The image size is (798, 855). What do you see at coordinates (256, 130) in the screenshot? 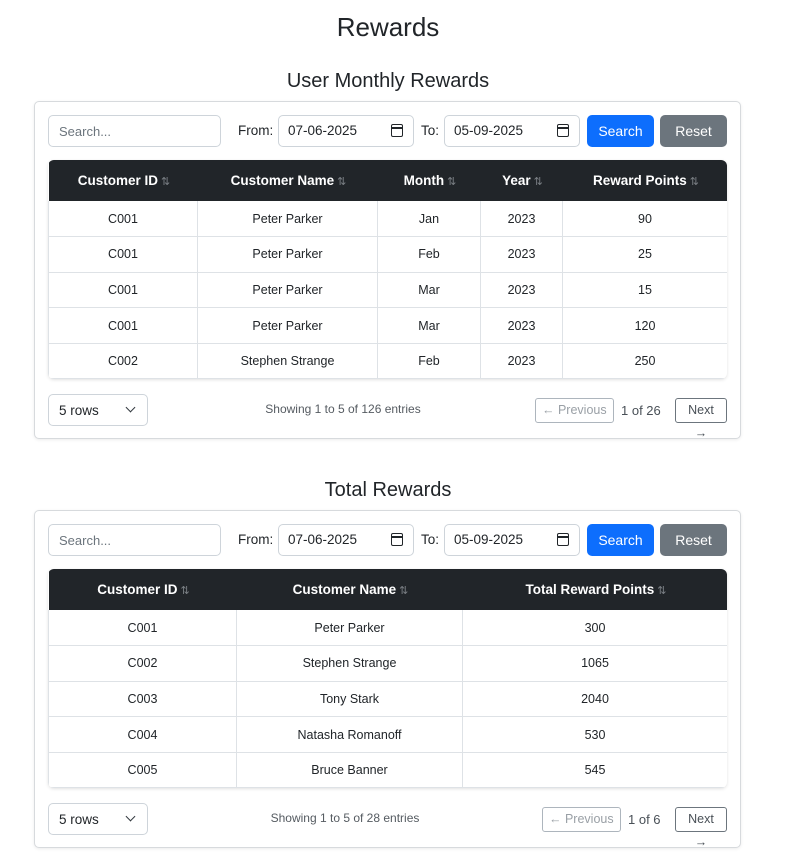
I see `monthly-from-label: From:` at bounding box center [256, 130].